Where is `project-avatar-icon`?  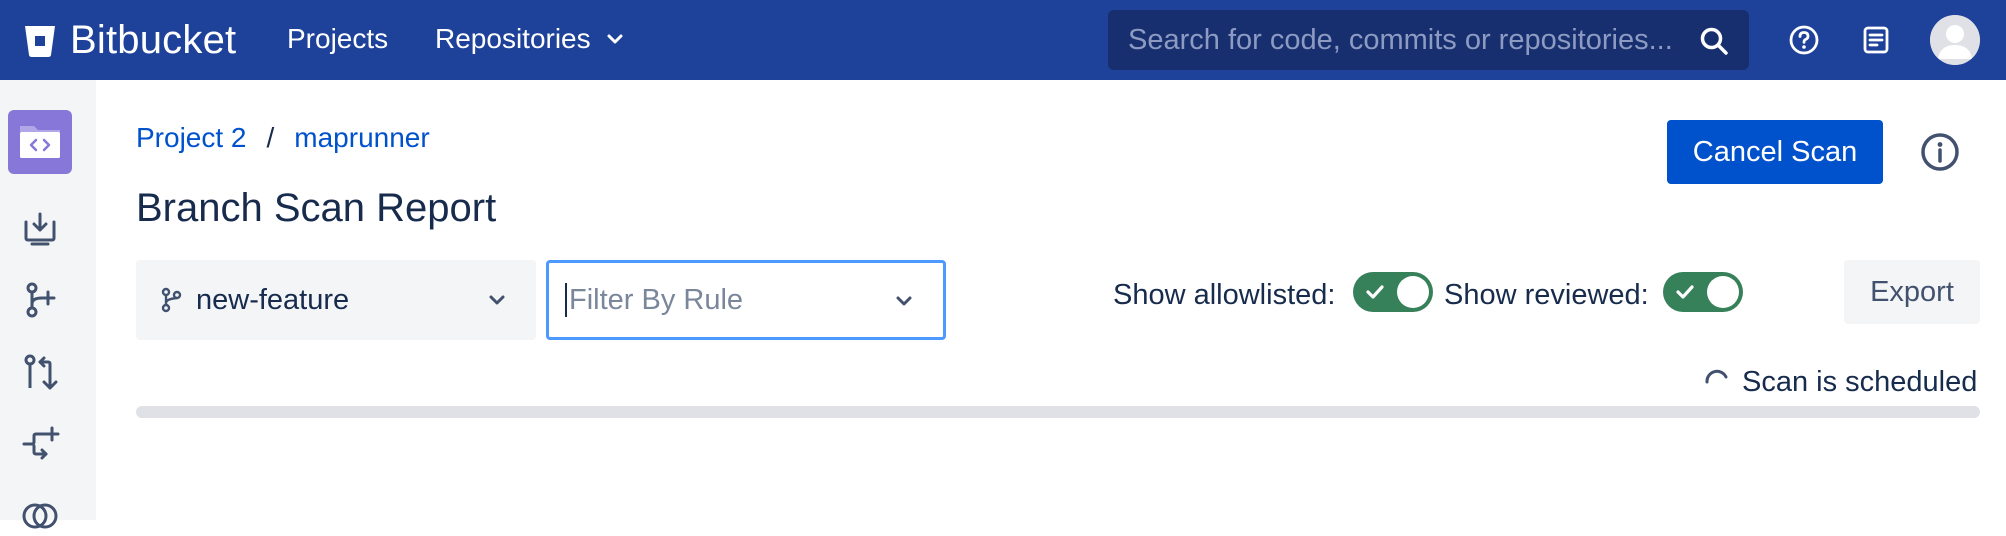
project-avatar-icon is located at coordinates (40, 142).